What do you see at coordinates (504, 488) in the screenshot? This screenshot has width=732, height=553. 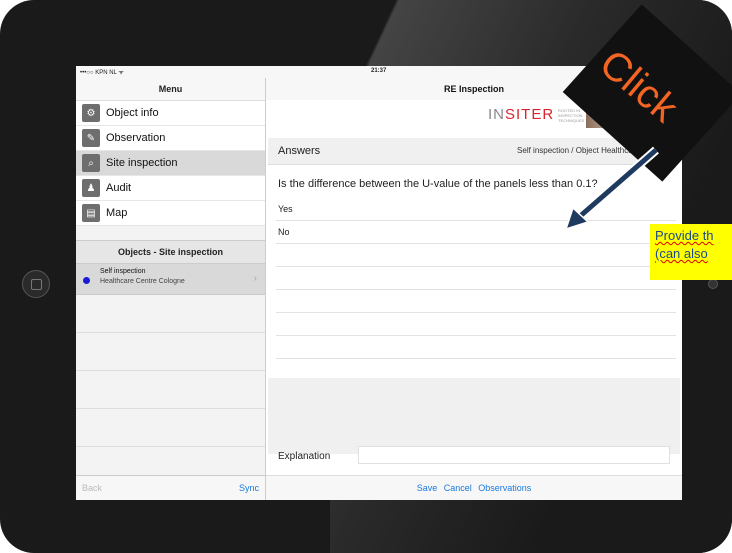 I see `observations-button: Observations` at bounding box center [504, 488].